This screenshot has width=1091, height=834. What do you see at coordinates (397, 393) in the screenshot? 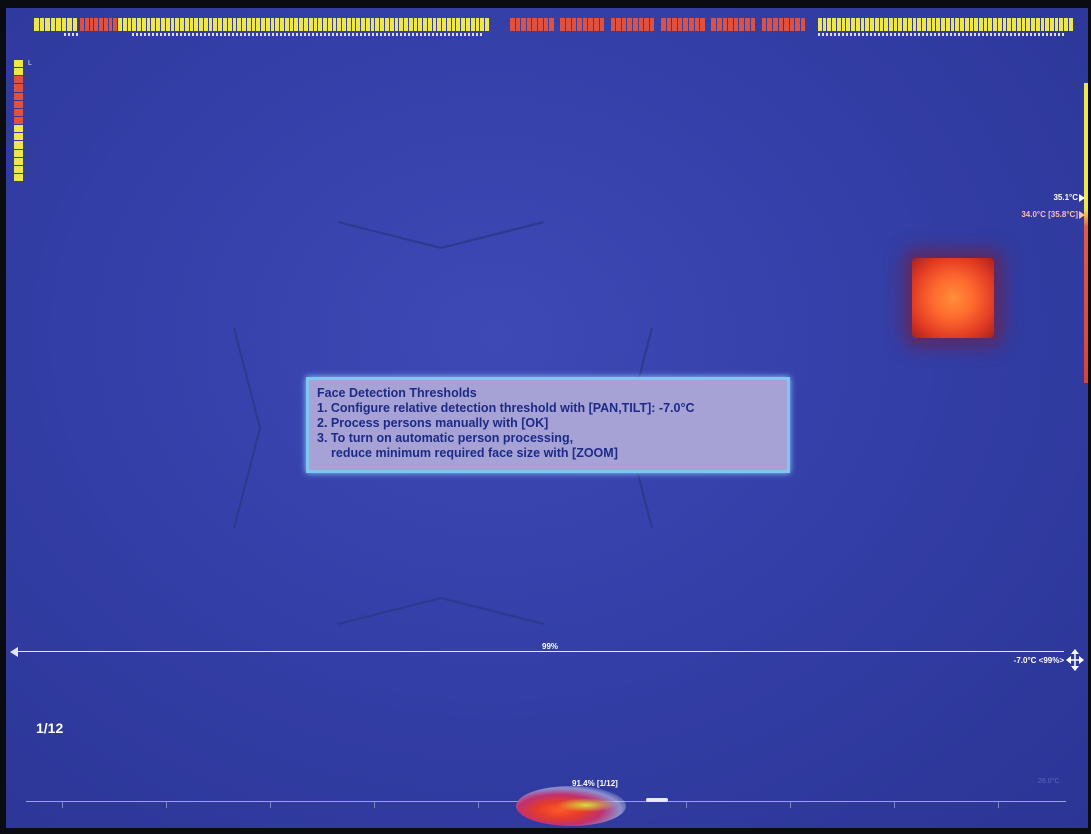
I see `dialog-title: Face Detection Thresholds` at bounding box center [397, 393].